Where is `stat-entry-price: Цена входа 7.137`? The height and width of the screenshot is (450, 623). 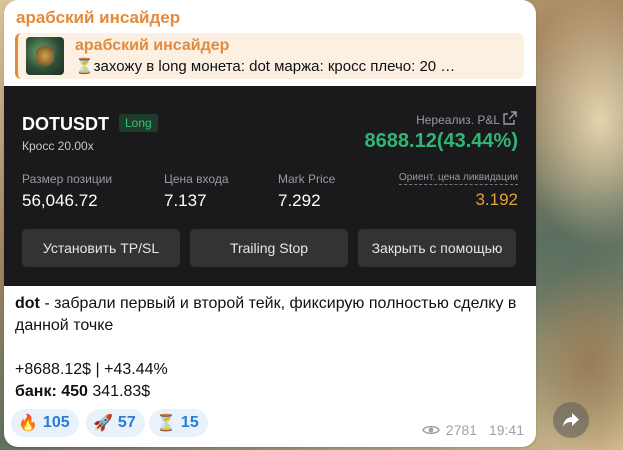
stat-entry-price: Цена входа 7.137 is located at coordinates (196, 191).